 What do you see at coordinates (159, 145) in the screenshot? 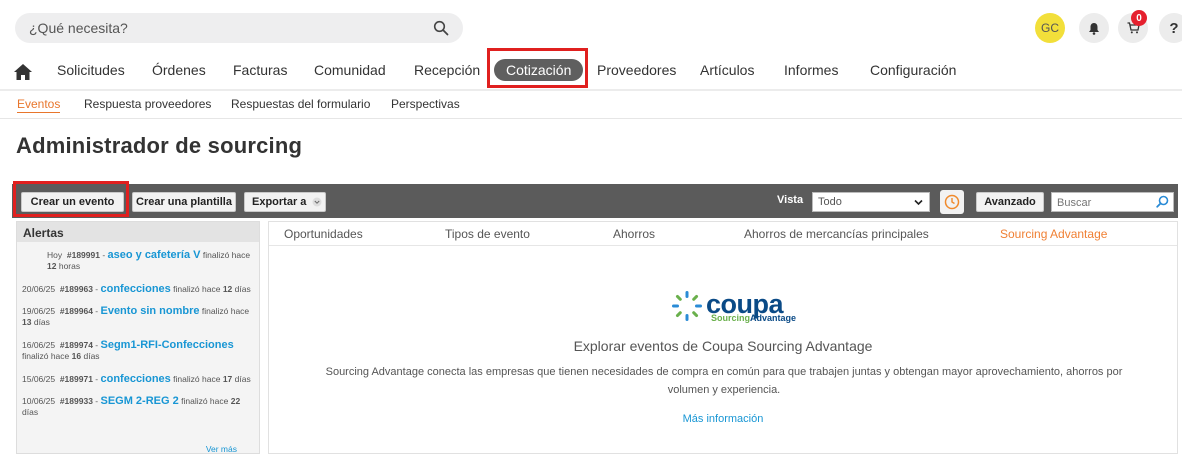
I see `page-title: Administrador de sourcing` at bounding box center [159, 145].